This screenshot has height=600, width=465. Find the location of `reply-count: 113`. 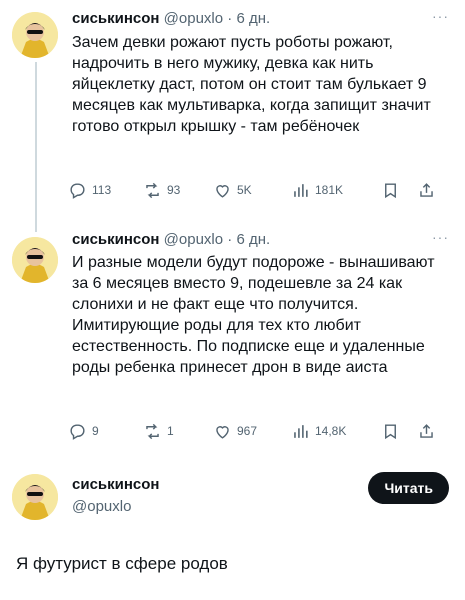

reply-count: 113 is located at coordinates (102, 190).